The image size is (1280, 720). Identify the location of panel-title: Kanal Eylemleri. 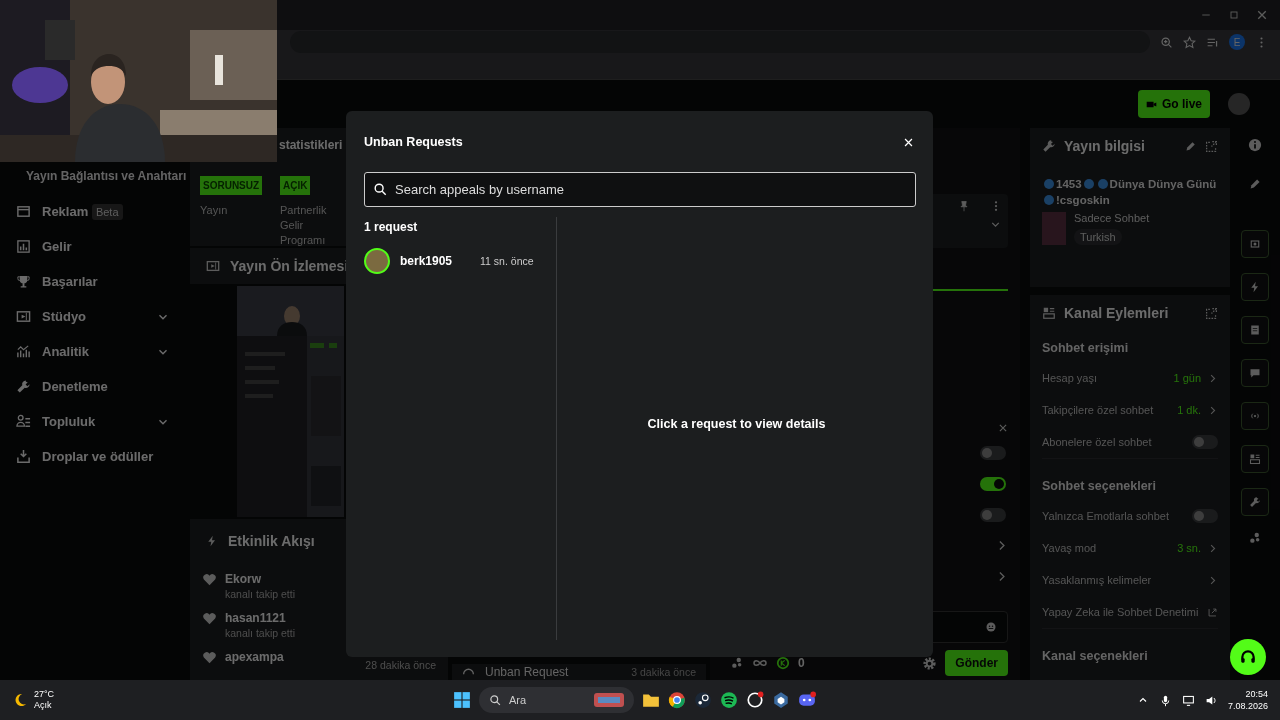
(1117, 313).